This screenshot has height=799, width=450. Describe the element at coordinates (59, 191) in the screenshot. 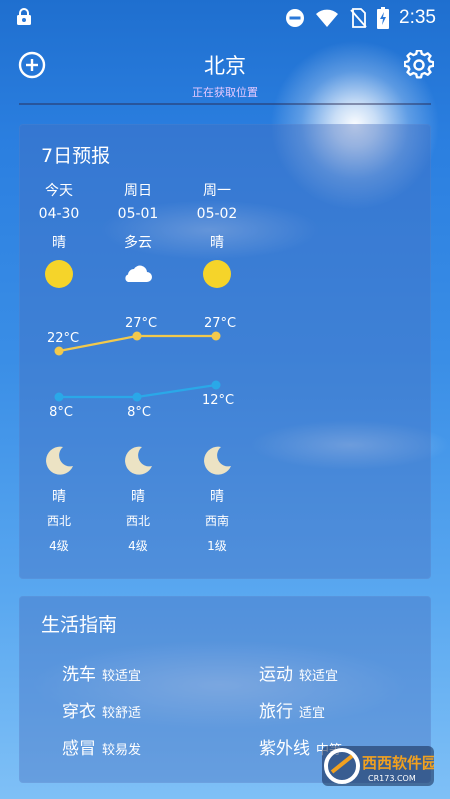

I see `day-name: 今天` at that location.